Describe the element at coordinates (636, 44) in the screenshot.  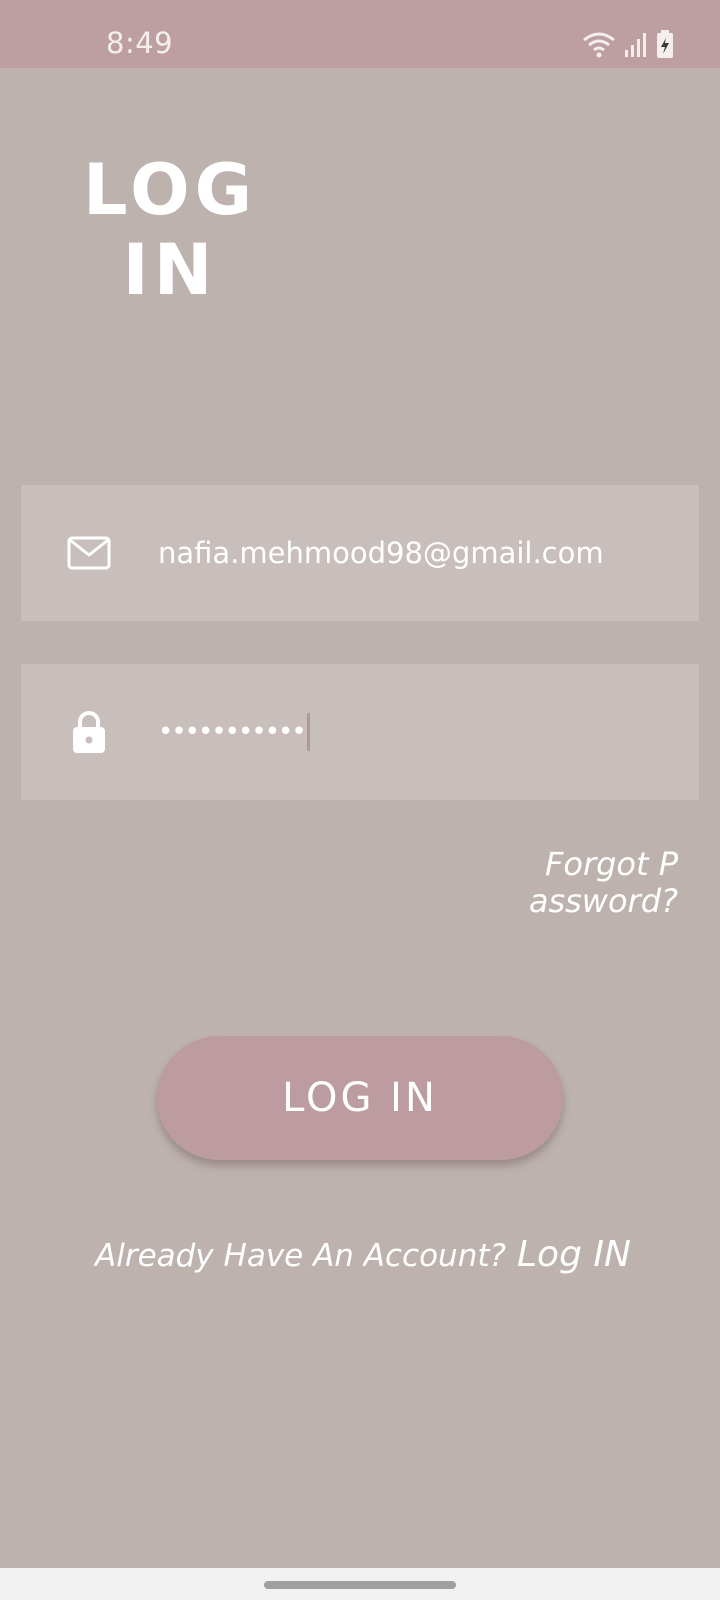
I see `signal-icon` at that location.